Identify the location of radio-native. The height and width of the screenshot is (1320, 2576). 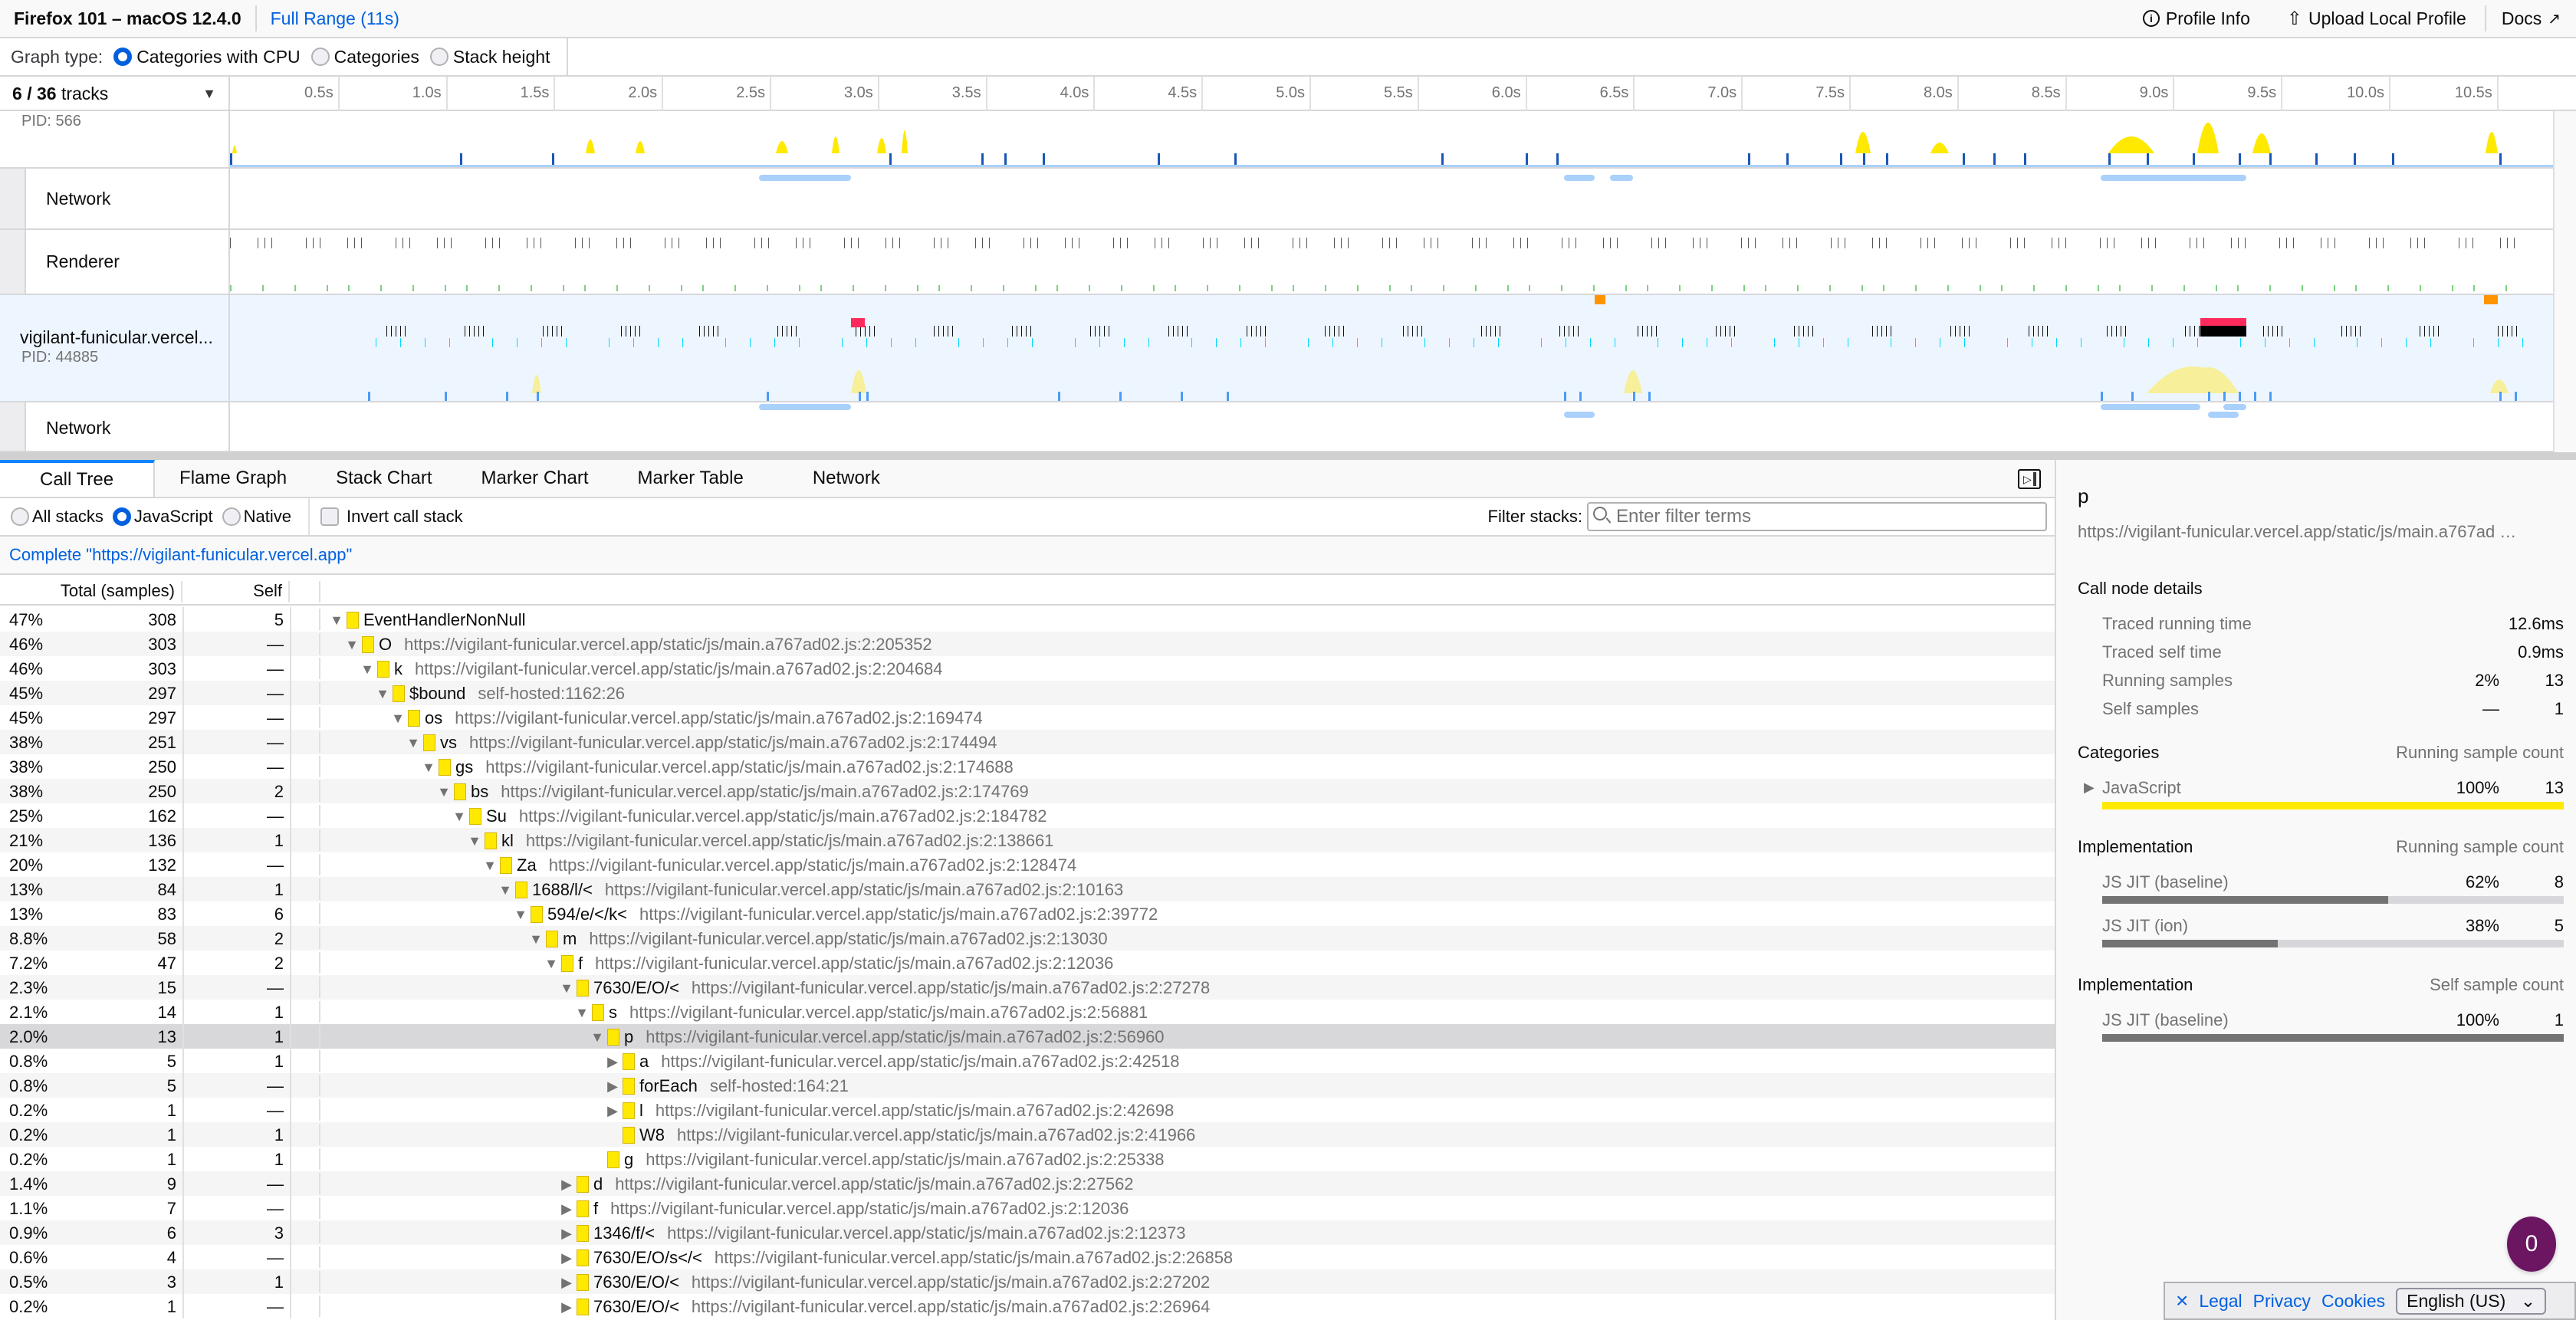
(232, 516).